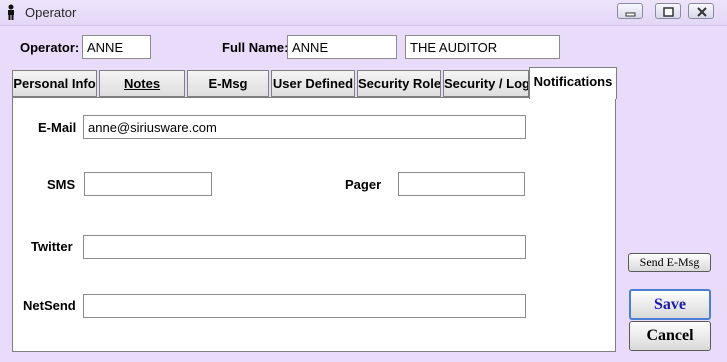 The width and height of the screenshot is (727, 362). What do you see at coordinates (399, 83) in the screenshot?
I see `tab-security-role: Security Role` at bounding box center [399, 83].